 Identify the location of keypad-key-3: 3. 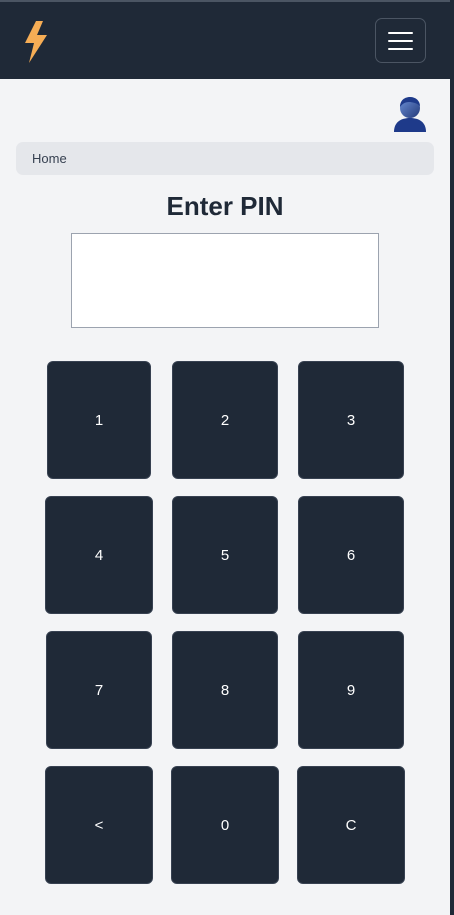
(351, 420).